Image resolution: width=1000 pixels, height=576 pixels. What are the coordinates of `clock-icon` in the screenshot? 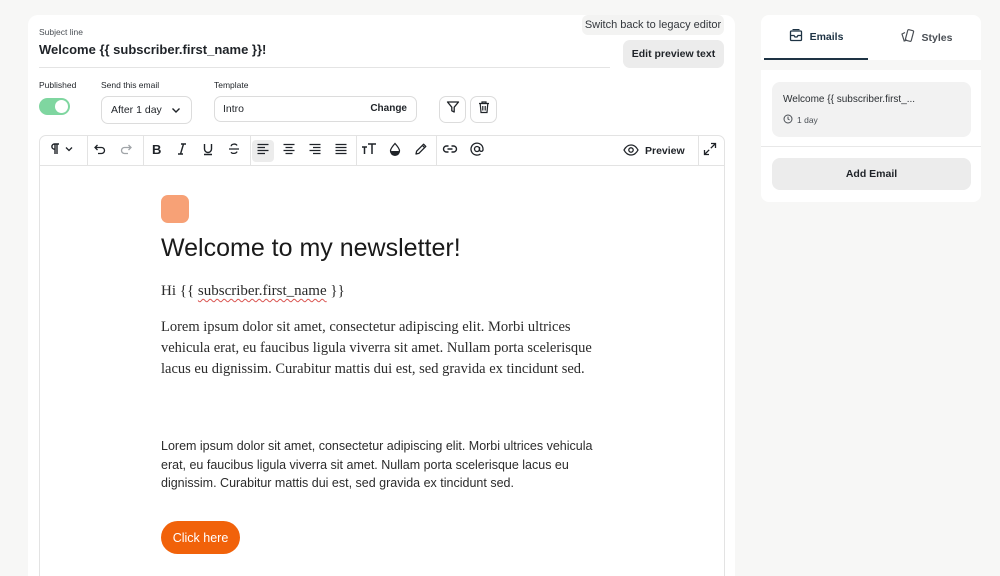 It's located at (788, 120).